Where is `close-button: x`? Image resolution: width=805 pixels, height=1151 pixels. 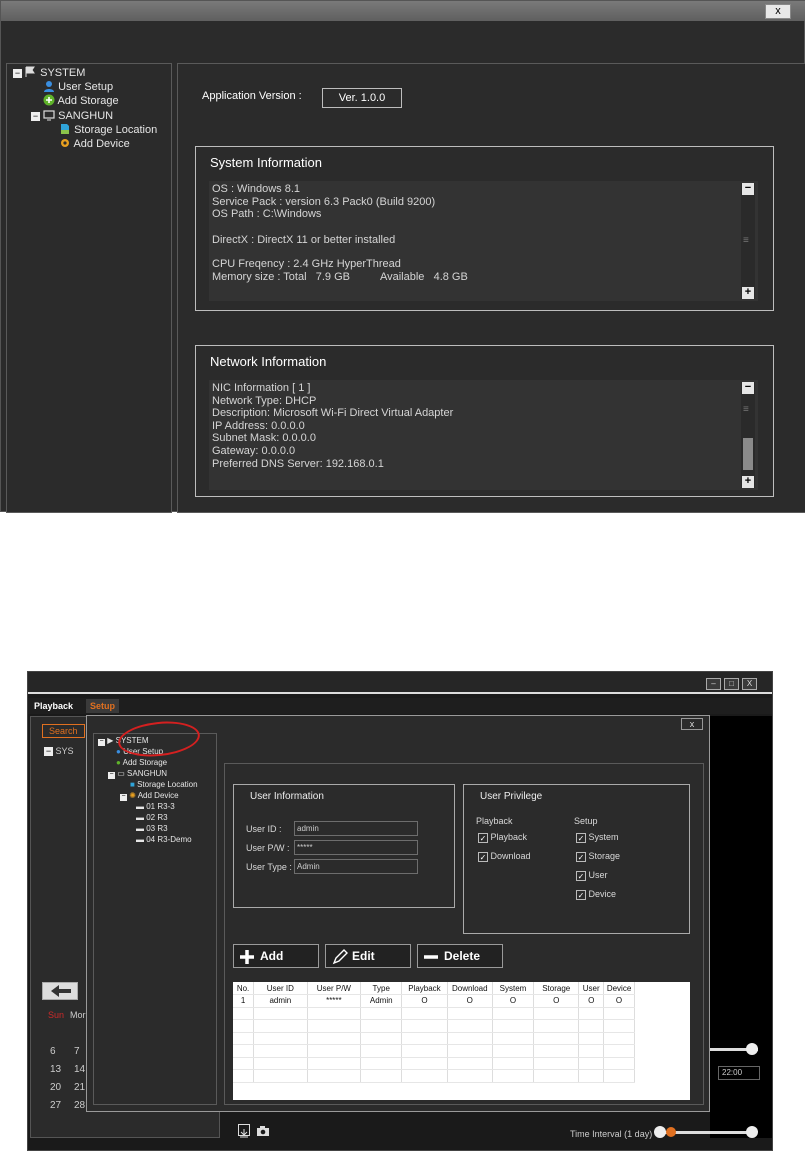
close-button: x is located at coordinates (778, 11).